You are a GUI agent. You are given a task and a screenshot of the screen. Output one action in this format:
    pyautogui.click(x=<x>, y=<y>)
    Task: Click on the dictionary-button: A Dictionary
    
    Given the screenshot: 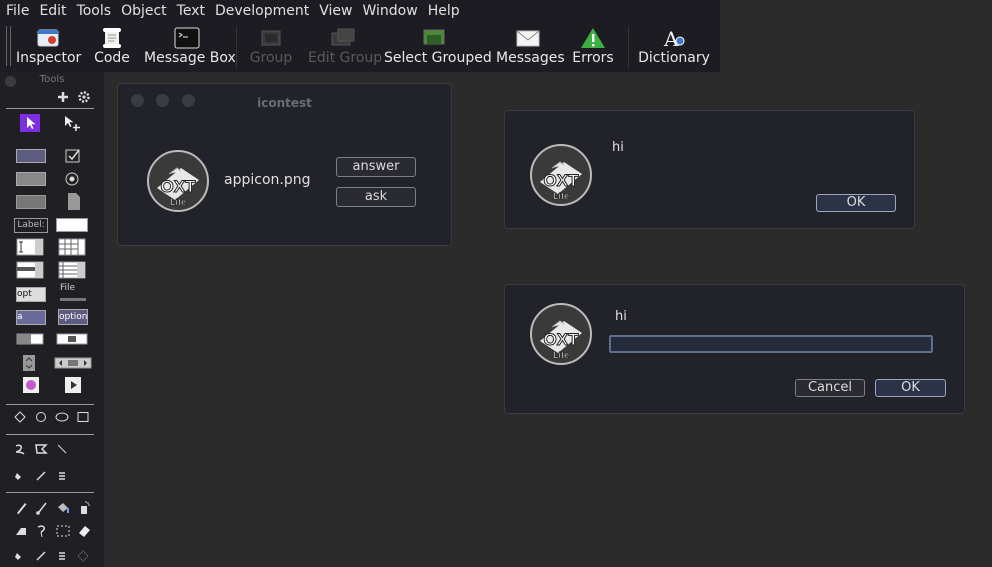 What is the action you would take?
    pyautogui.click(x=674, y=47)
    